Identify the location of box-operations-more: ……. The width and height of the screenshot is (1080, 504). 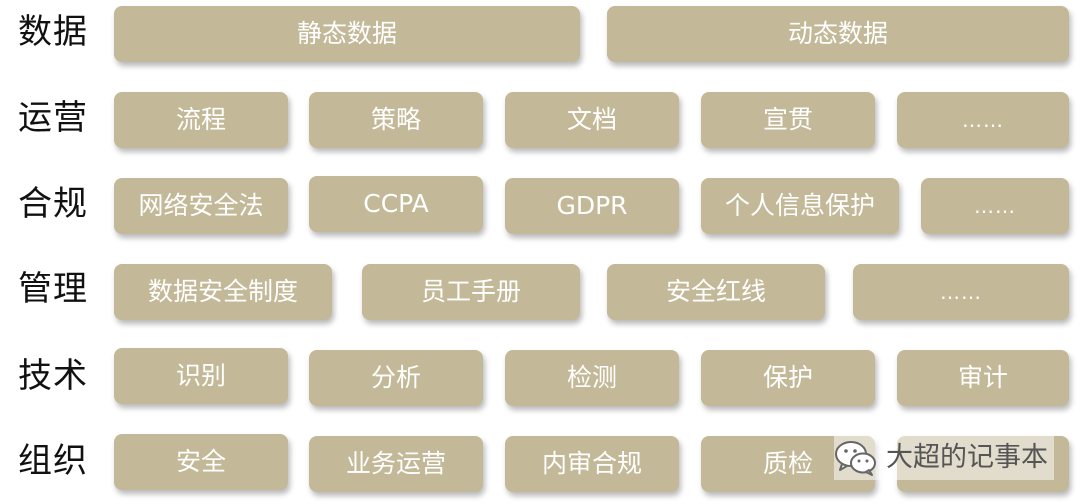
(983, 120).